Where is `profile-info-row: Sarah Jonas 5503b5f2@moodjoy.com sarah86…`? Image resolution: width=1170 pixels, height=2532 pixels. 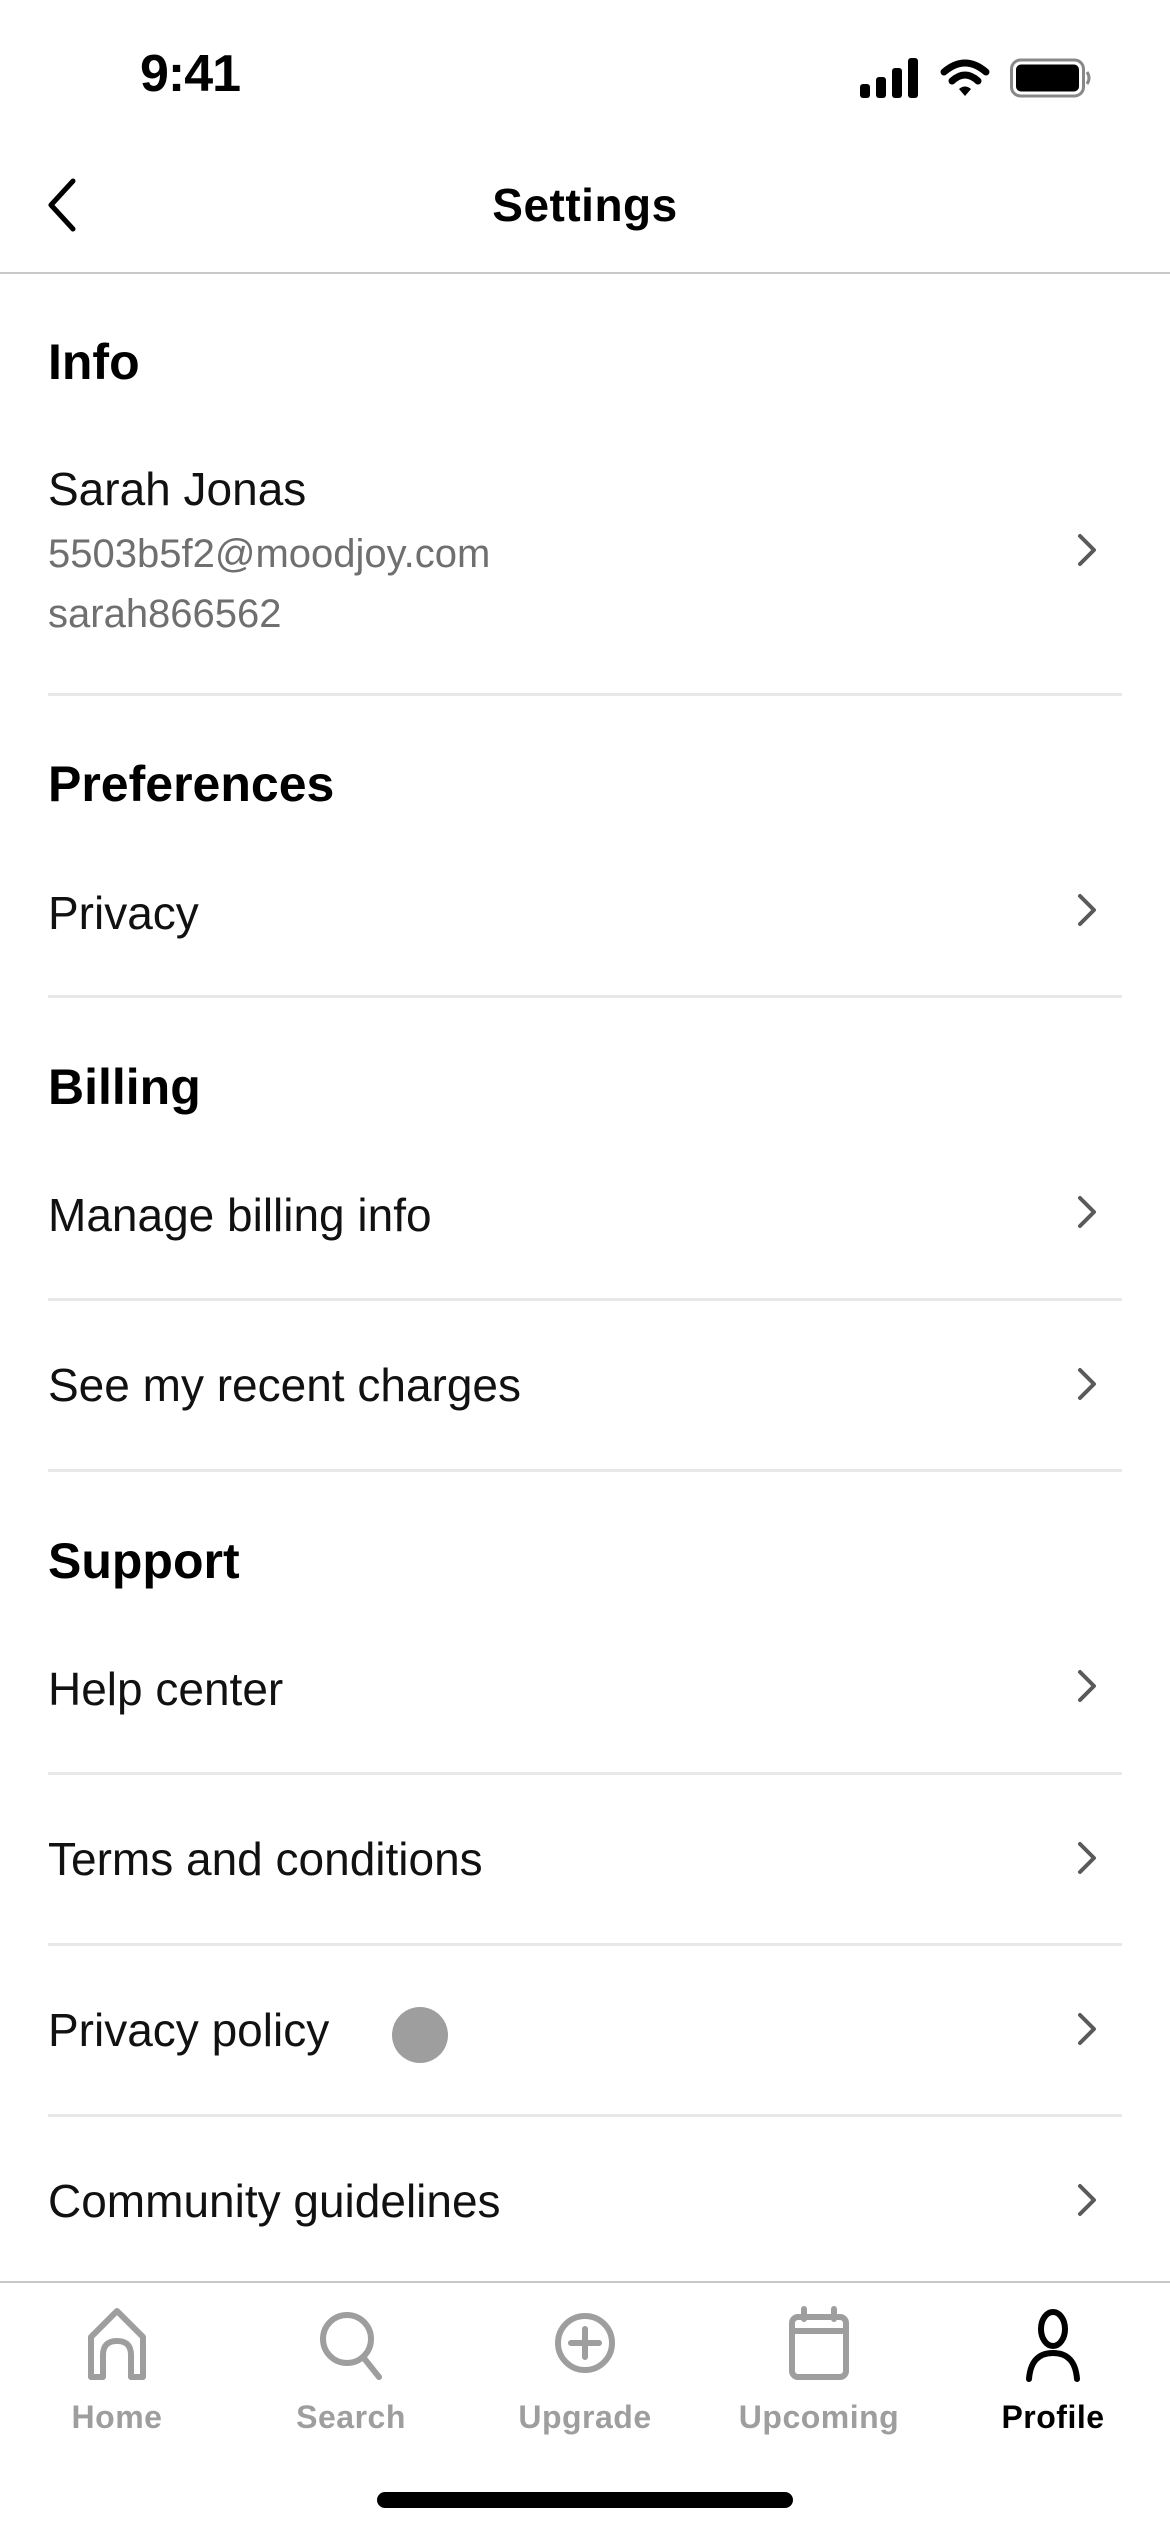
profile-info-row: Sarah Jonas 5503b5f2@moodjoy.com sarah86… is located at coordinates (585, 567).